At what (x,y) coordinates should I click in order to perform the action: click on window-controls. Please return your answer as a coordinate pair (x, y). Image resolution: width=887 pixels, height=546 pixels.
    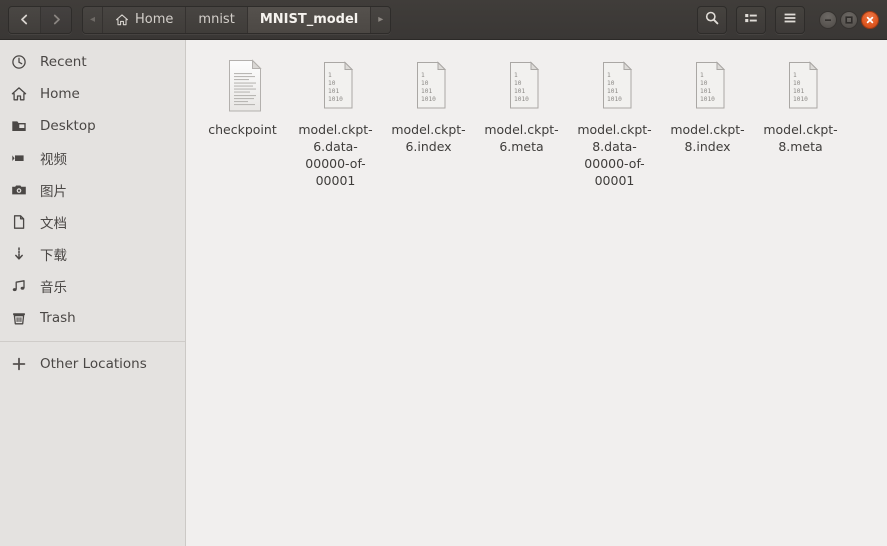
    Looking at the image, I should click on (849, 19).